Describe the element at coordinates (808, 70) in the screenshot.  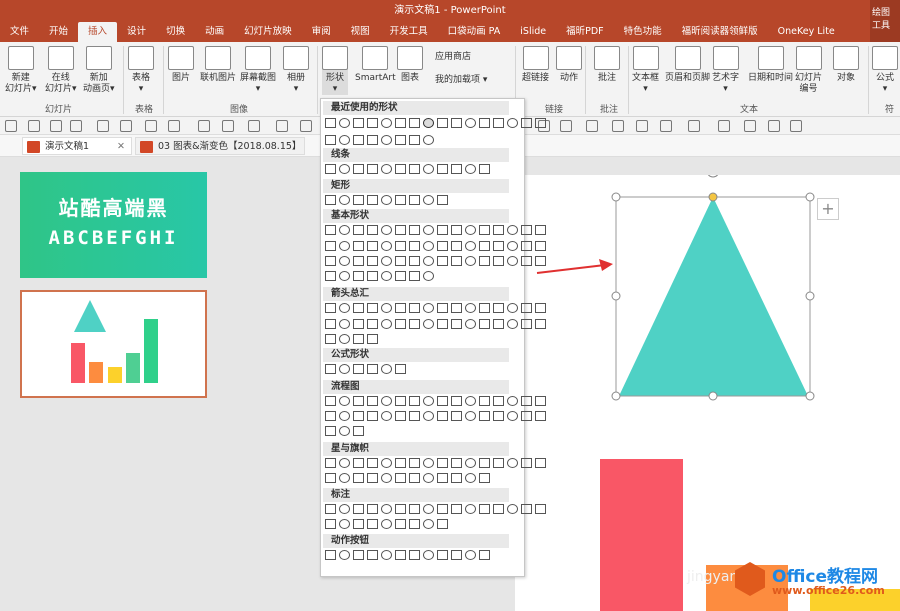
I see `ribbon-button-18: 幻灯片 编号` at that location.